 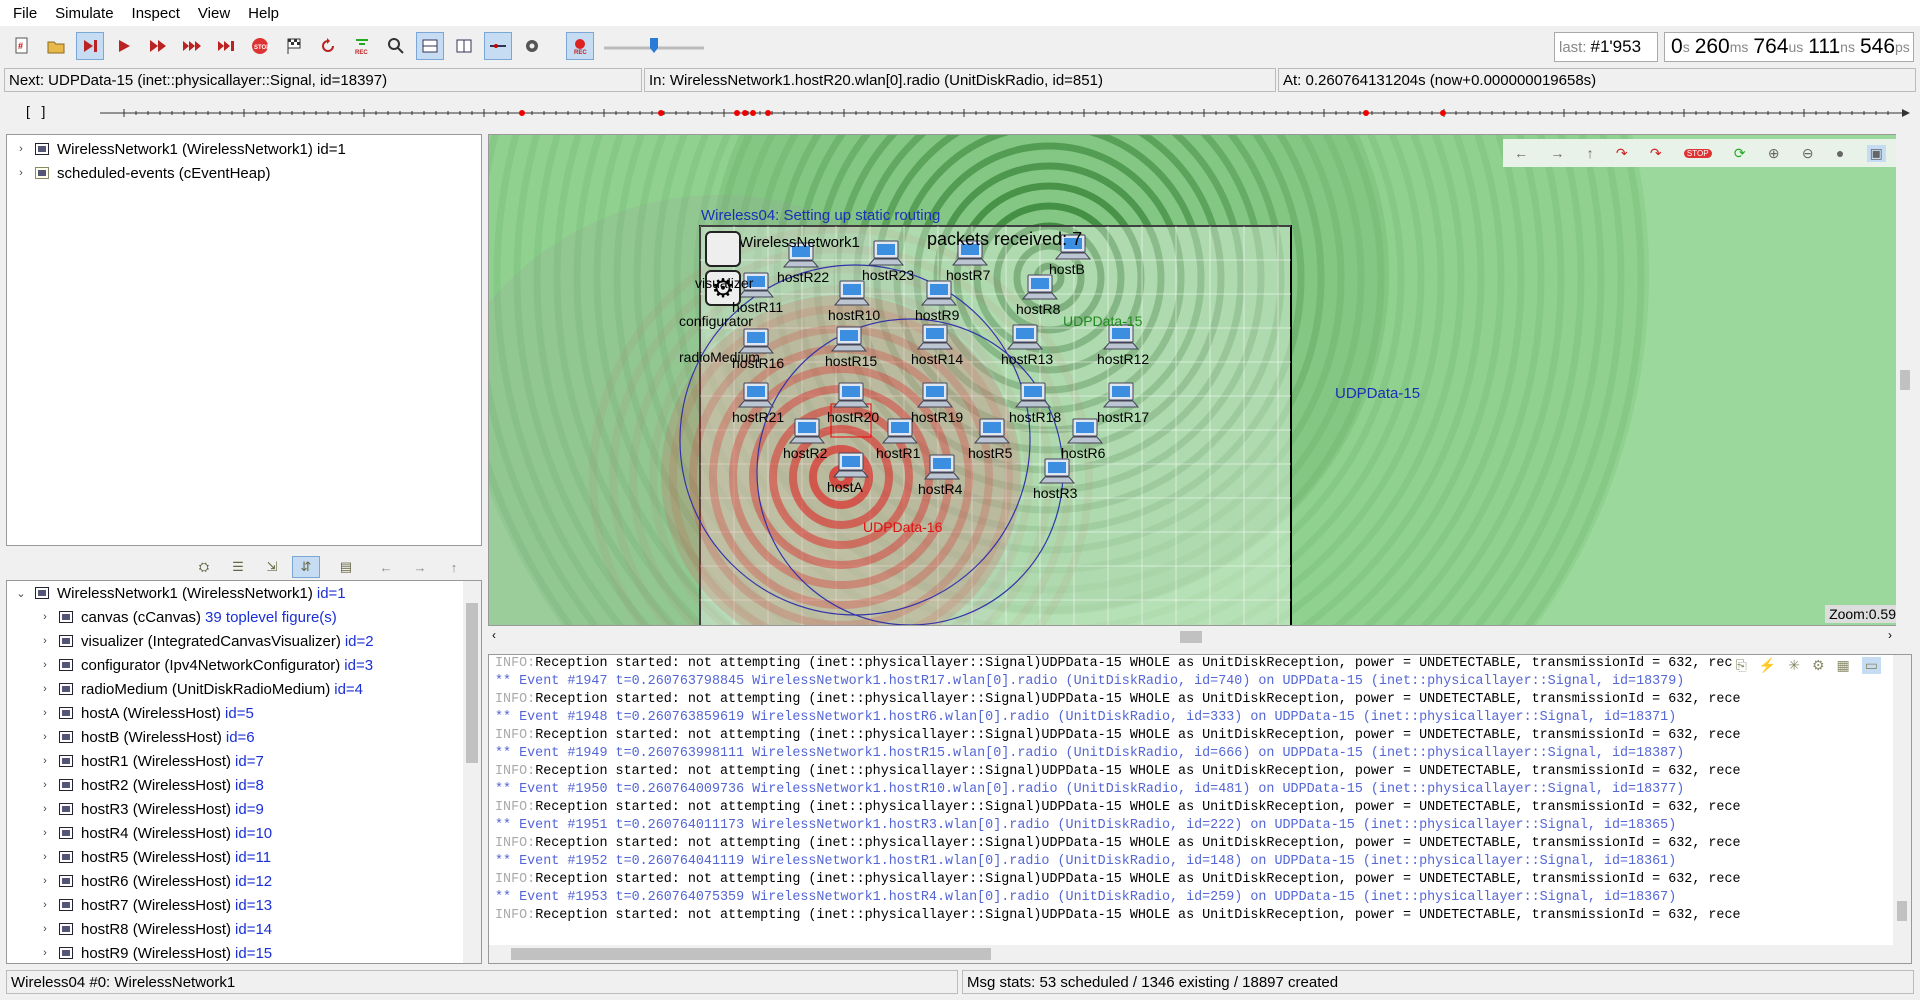 What do you see at coordinates (244, 905) in the screenshot?
I see `tree-item: › hostR7 (WirelessHost) id=13` at bounding box center [244, 905].